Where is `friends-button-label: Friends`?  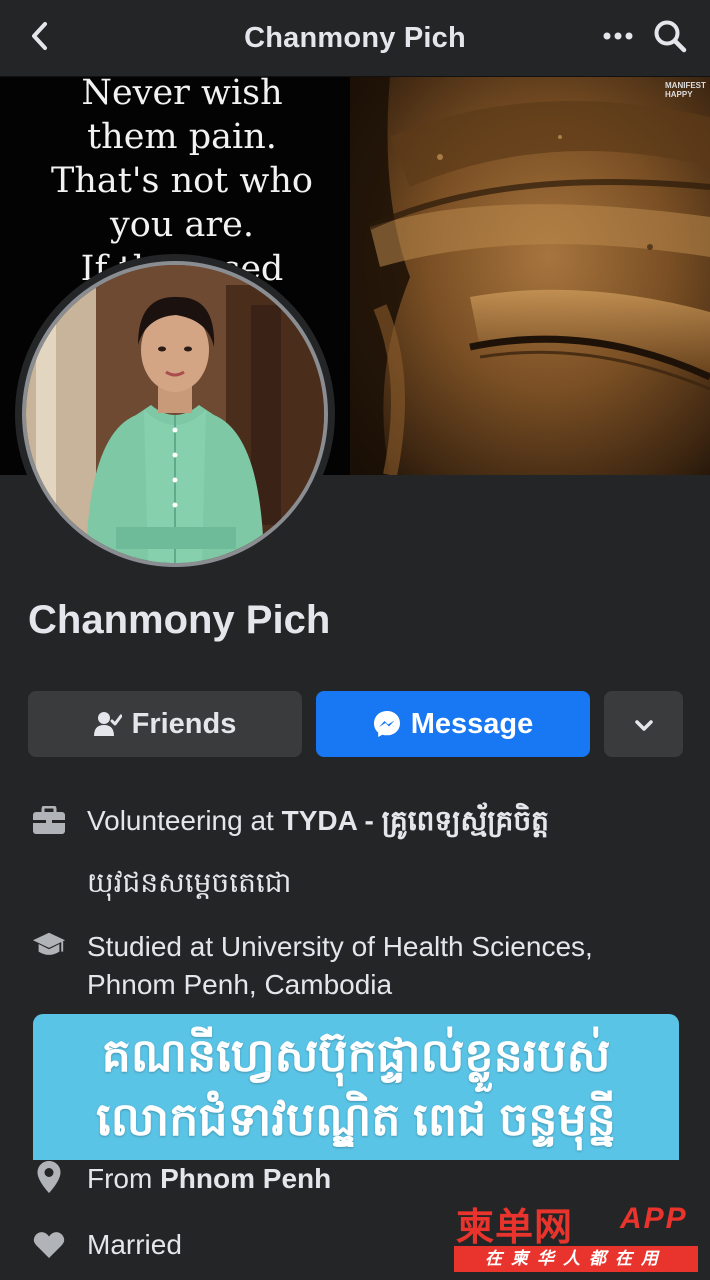
friends-button-label: Friends is located at coordinates (184, 723).